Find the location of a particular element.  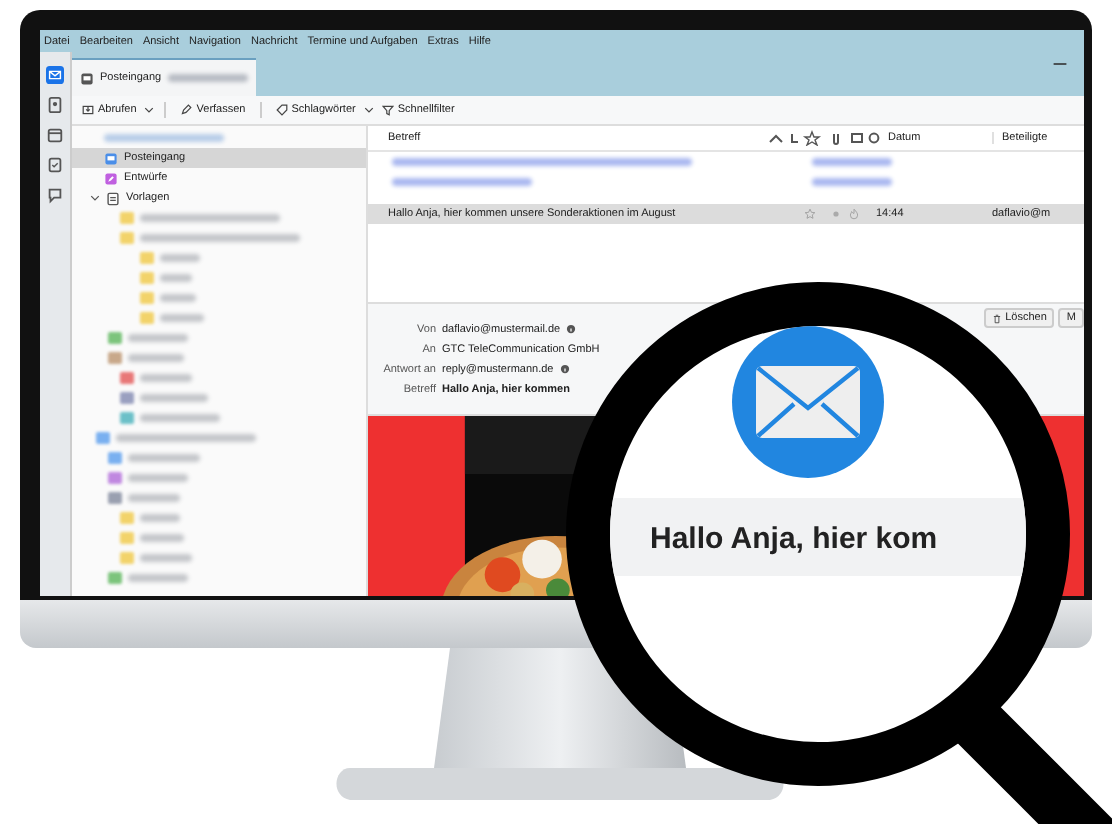

magnified-subject: Hallo Anja, hier kom is located at coordinates (794, 539).